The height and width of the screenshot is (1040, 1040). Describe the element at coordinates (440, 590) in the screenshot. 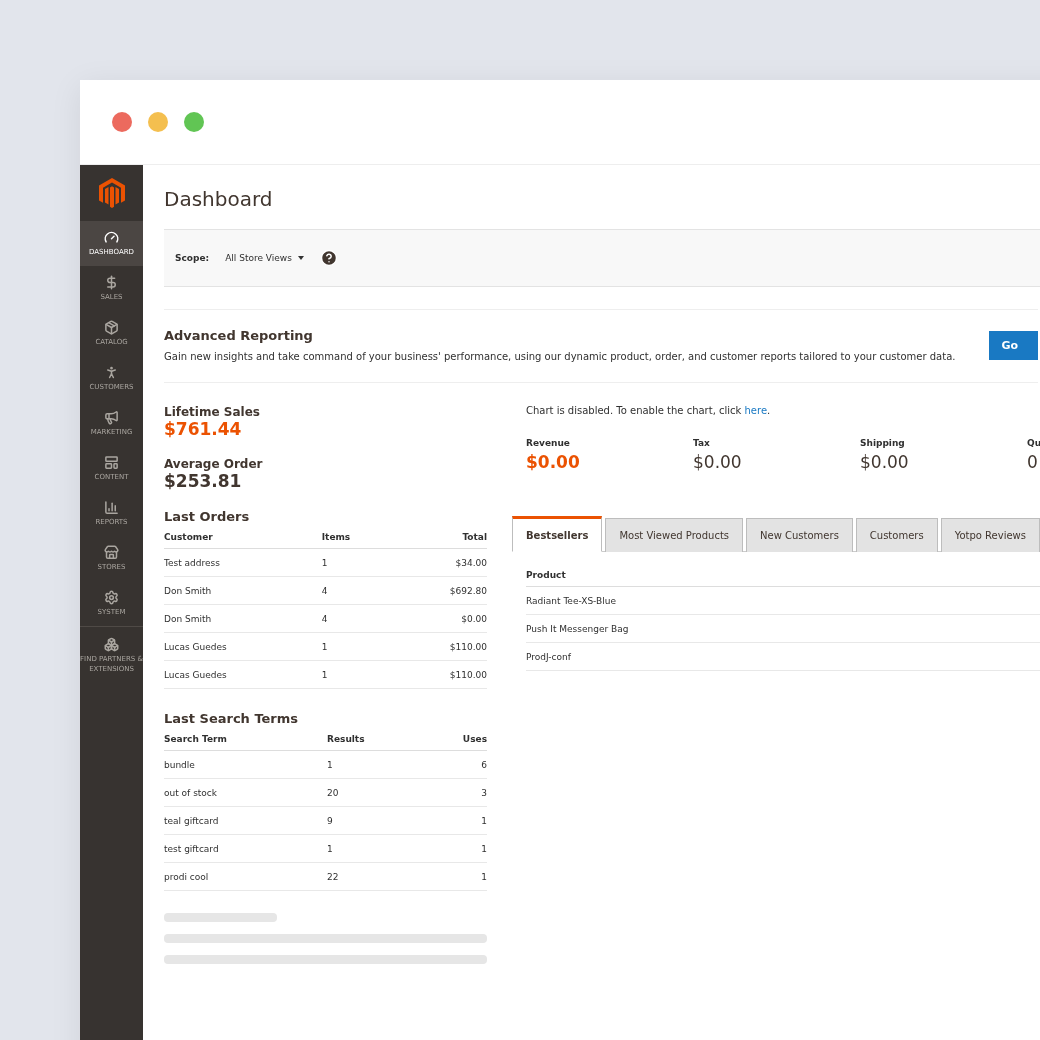

I see `table-cell: $692.80` at that location.